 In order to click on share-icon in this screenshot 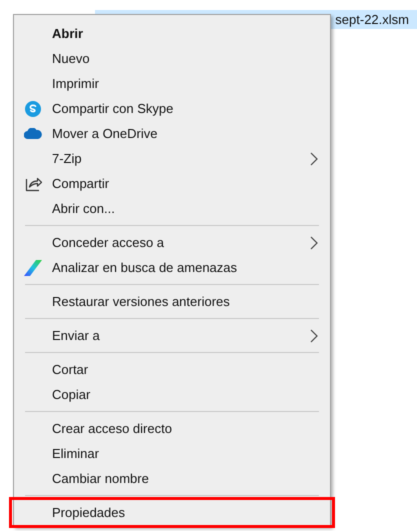, I will do `click(33, 184)`.